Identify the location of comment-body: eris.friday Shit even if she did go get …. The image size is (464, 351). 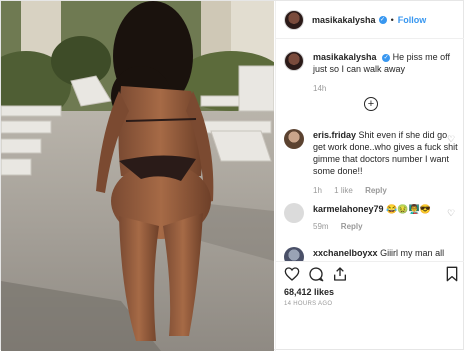
(387, 163).